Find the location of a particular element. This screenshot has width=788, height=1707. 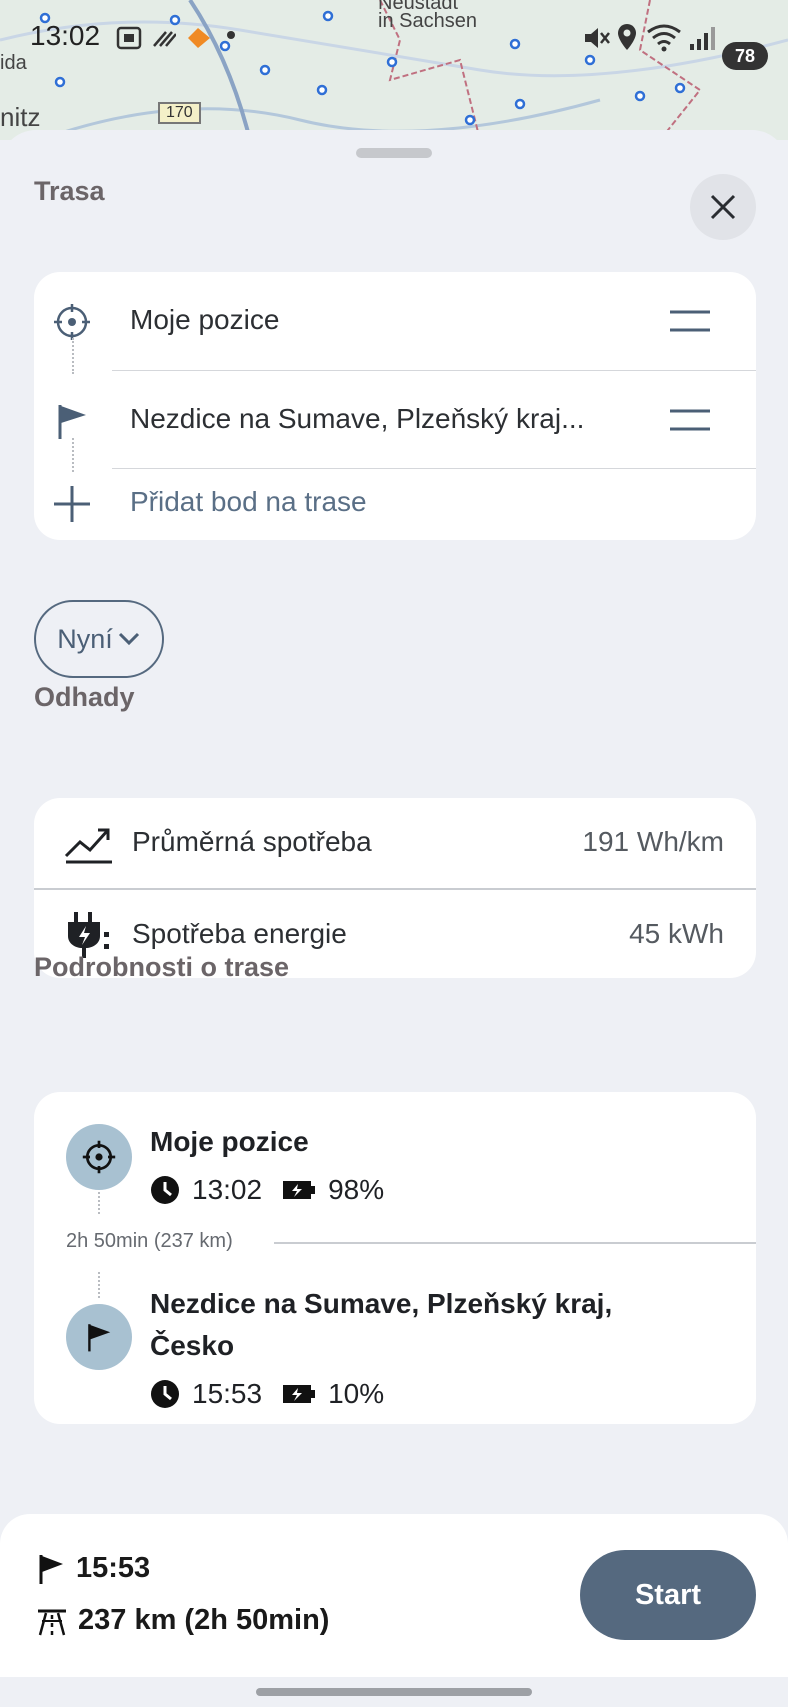

estimate-value: 45 kWh is located at coordinates (676, 933).